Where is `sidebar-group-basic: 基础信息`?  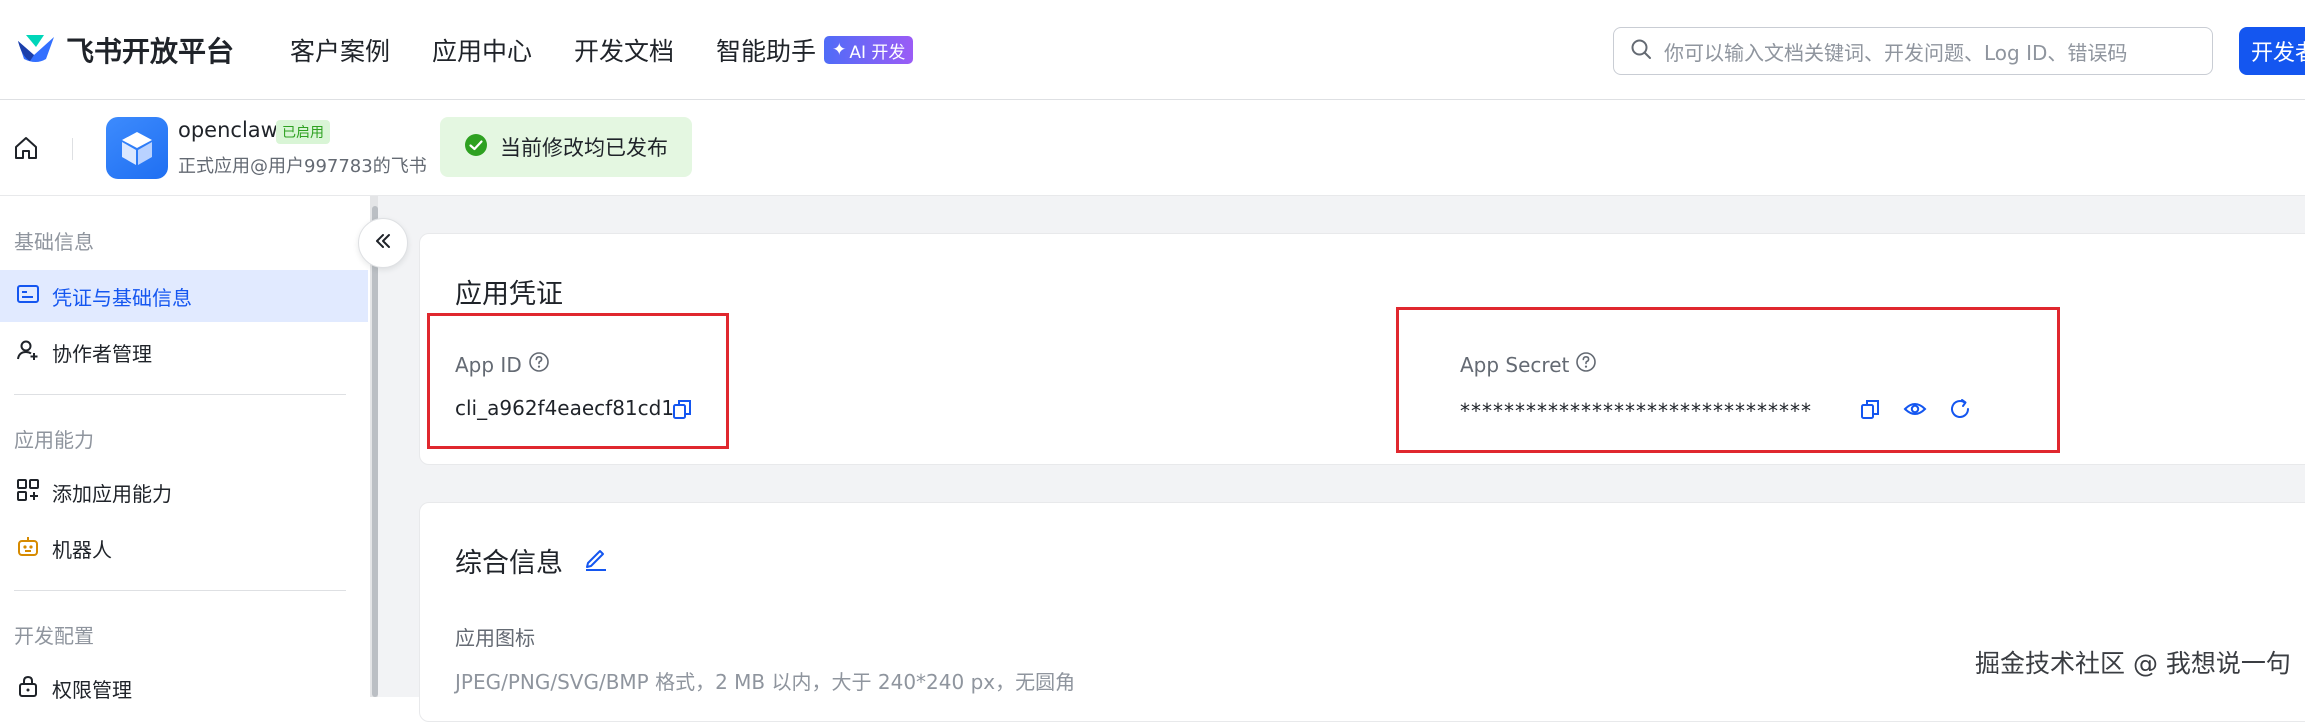 sidebar-group-basic: 基础信息 is located at coordinates (54, 242).